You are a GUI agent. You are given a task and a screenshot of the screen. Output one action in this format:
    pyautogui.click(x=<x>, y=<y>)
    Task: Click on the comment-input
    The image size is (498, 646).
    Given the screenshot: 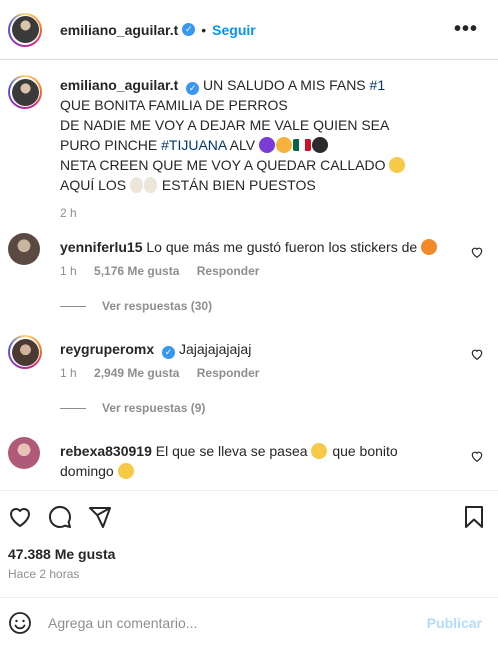 What is the action you would take?
    pyautogui.click(x=228, y=623)
    